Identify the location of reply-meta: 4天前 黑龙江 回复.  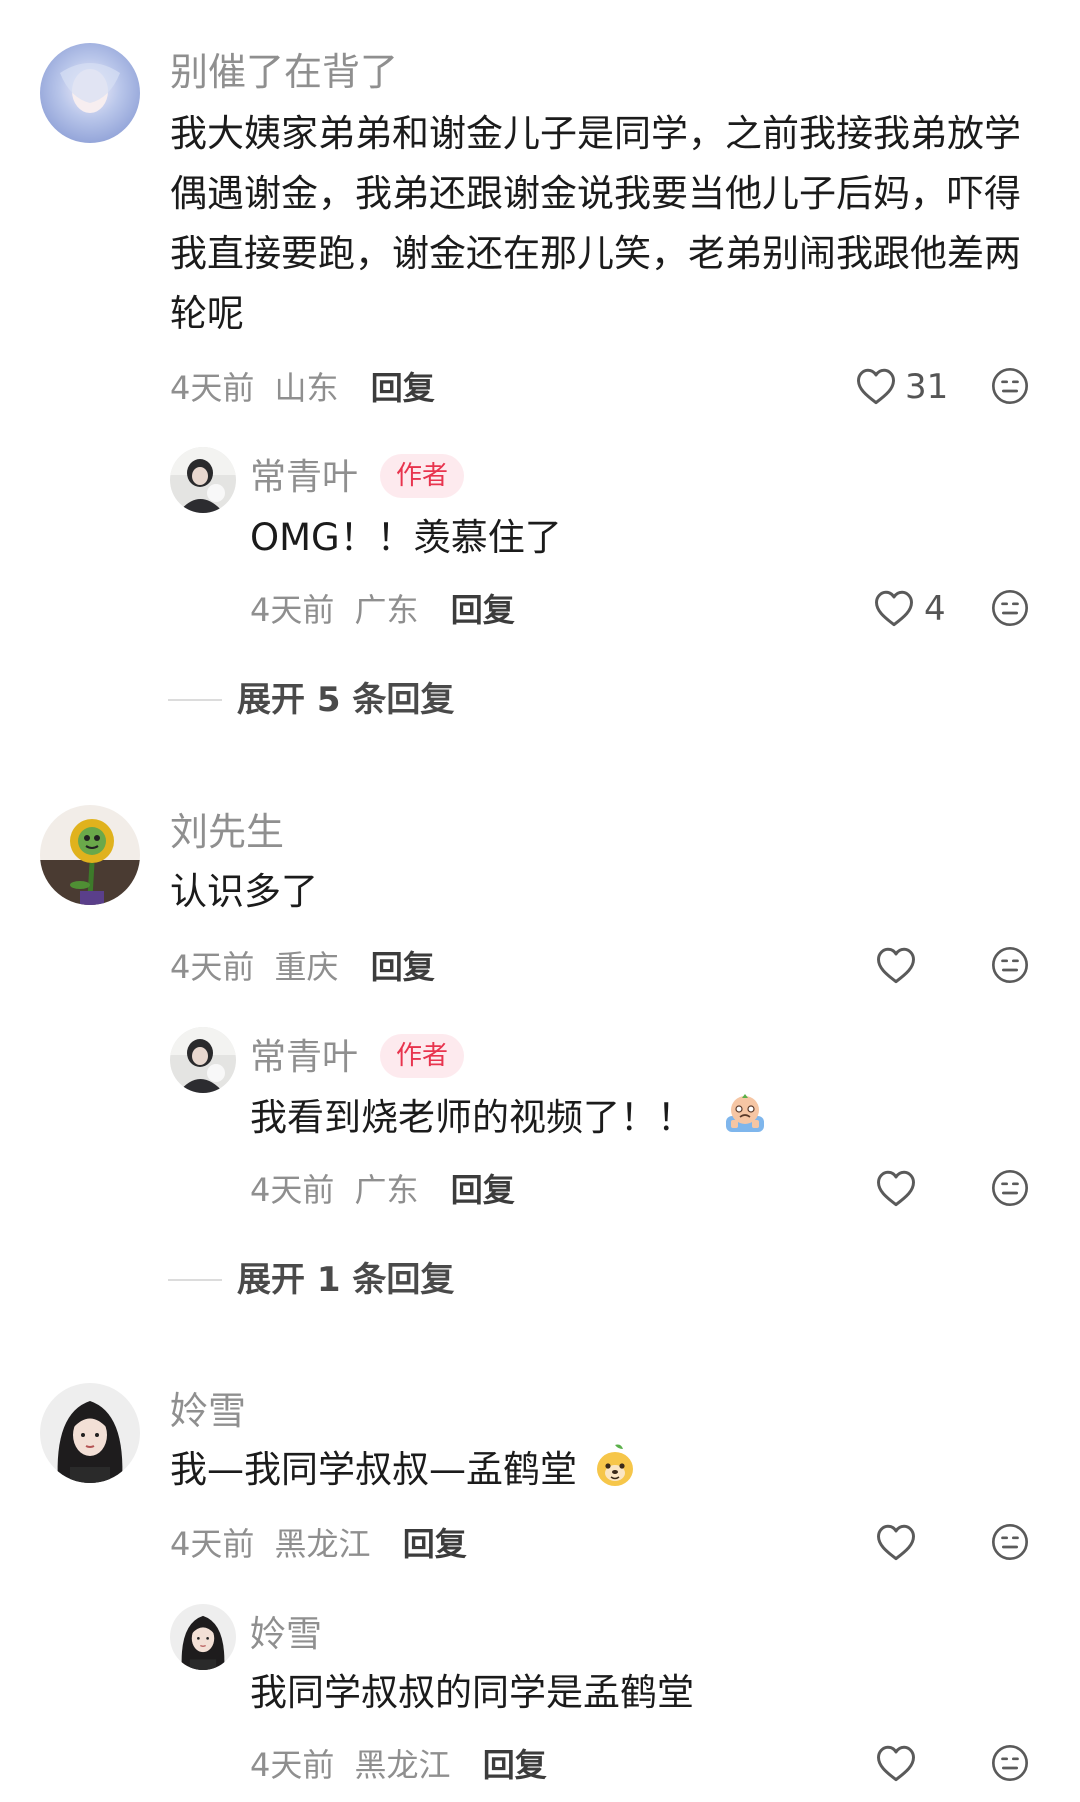
(398, 1765).